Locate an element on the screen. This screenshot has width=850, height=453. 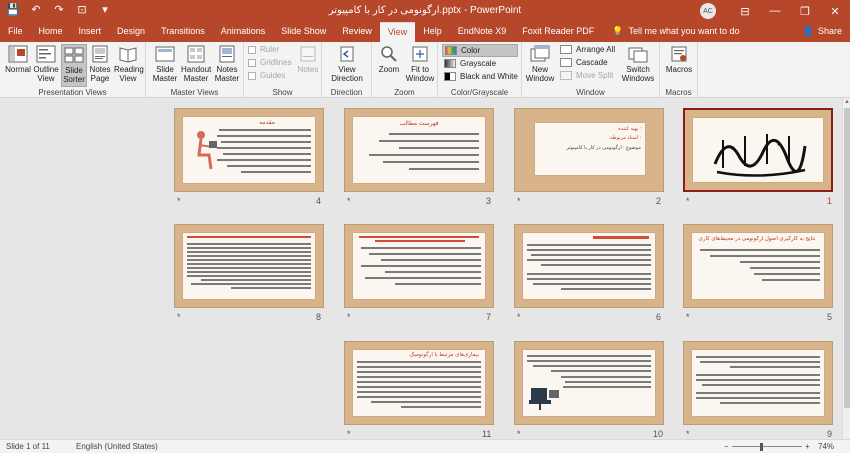
color-button: Color is located at coordinates (480, 50).